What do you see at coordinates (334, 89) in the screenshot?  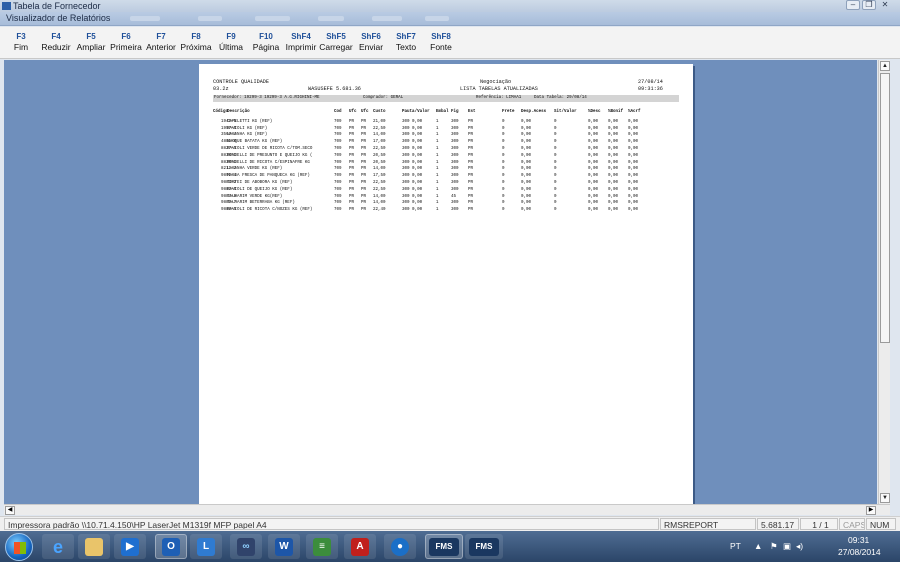 I see `report-subtitle: WASUSEFE 5.681.36` at bounding box center [334, 89].